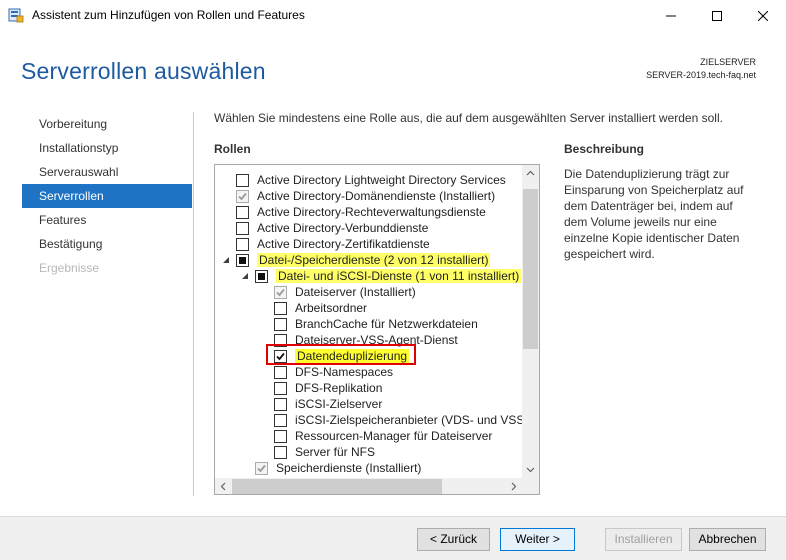  I want to click on next-button: Weiter >, so click(537, 539).